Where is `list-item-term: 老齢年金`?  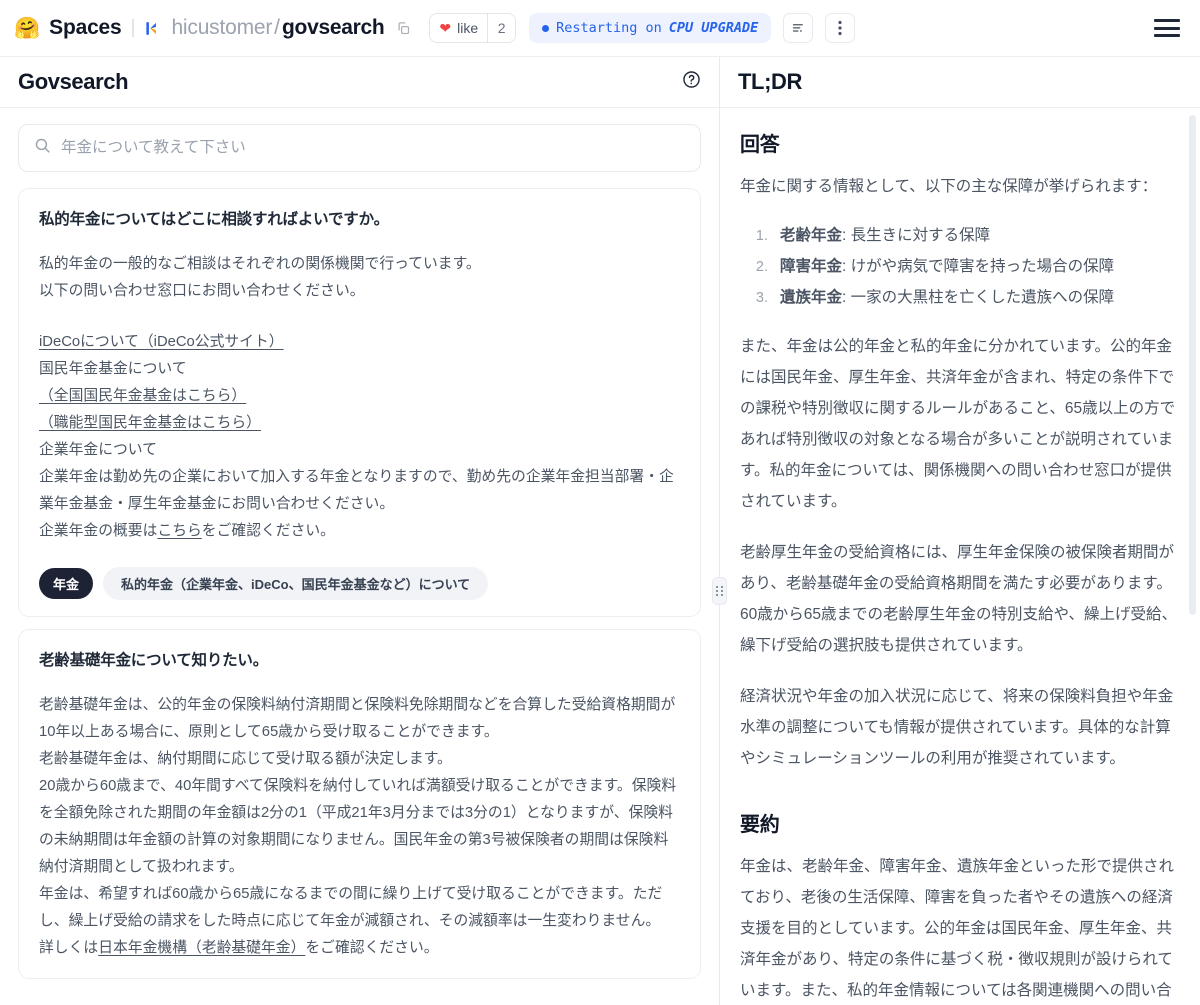 list-item-term: 老齢年金 is located at coordinates (811, 235).